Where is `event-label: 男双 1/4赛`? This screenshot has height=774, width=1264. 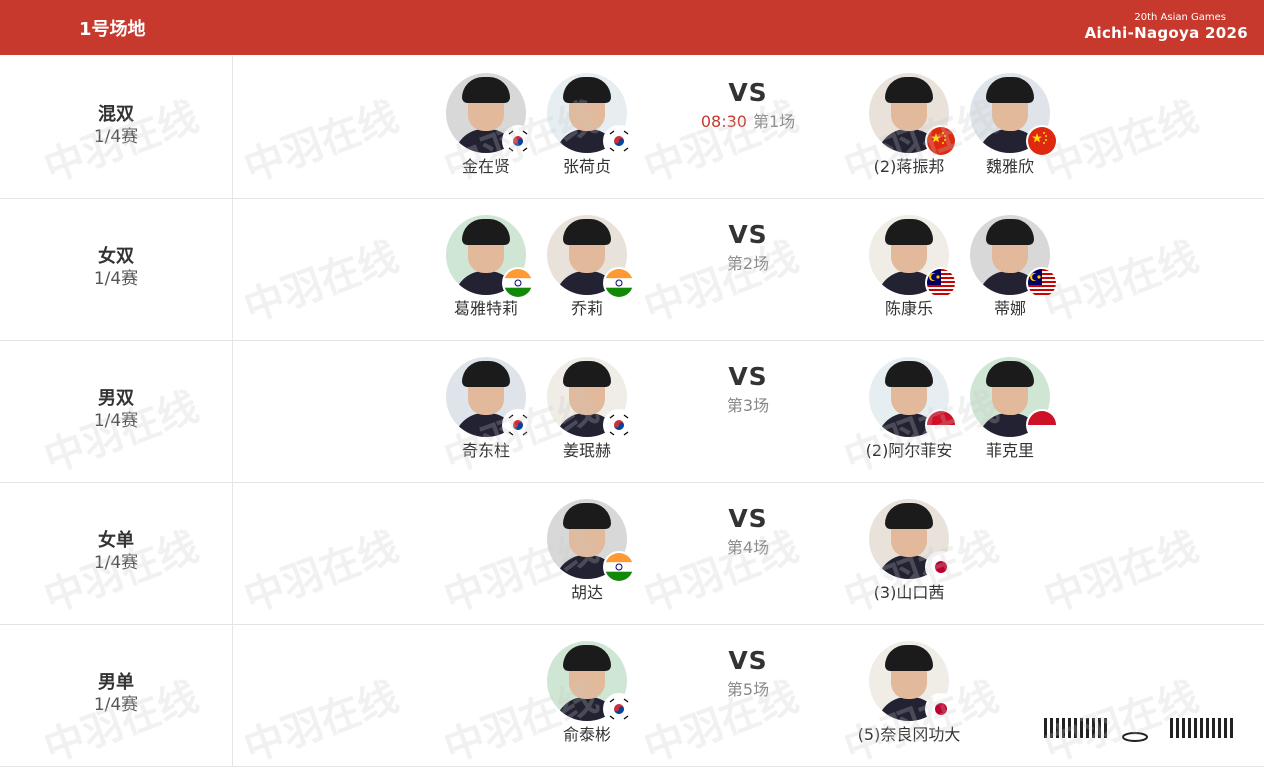
event-label: 男双 1/4赛 is located at coordinates (116, 386).